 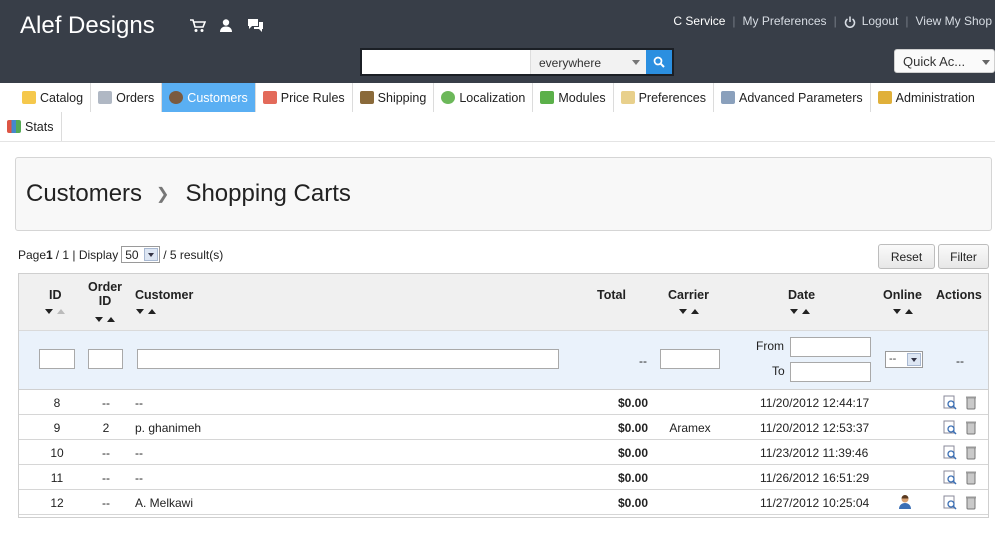 What do you see at coordinates (164, 295) in the screenshot?
I see `column-header-customer: Customer` at bounding box center [164, 295].